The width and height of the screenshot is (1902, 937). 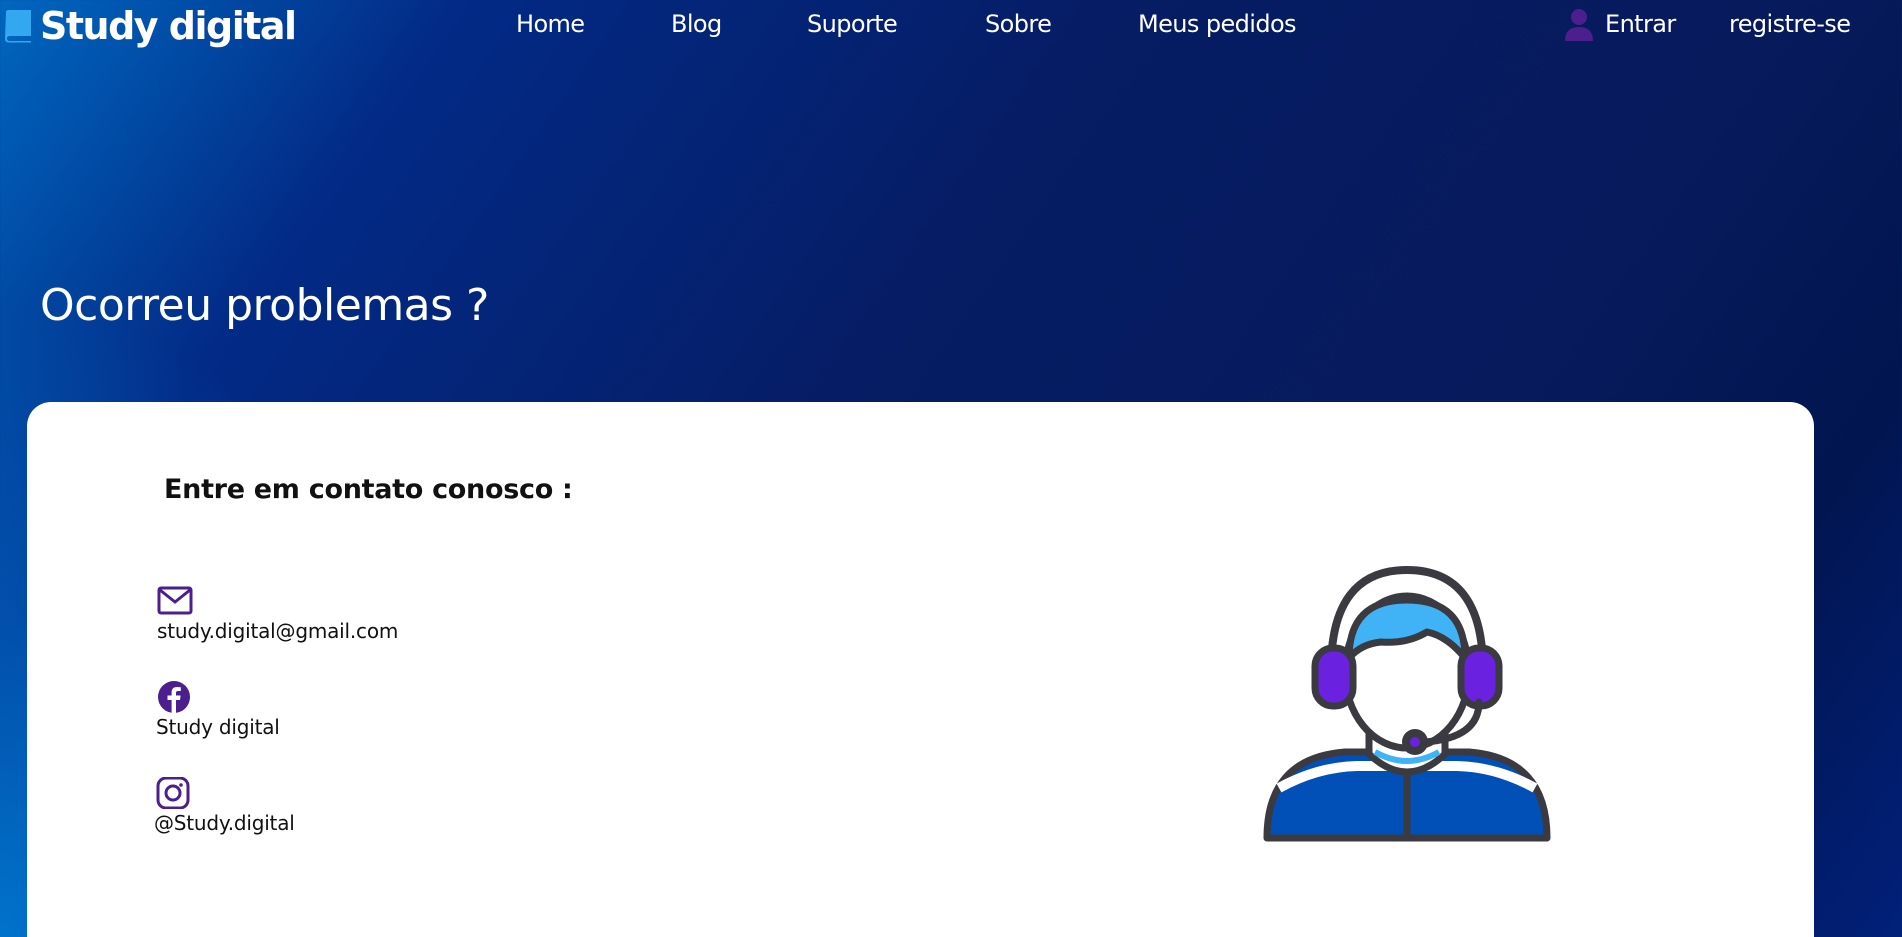 I want to click on mail-icon, so click(x=175, y=600).